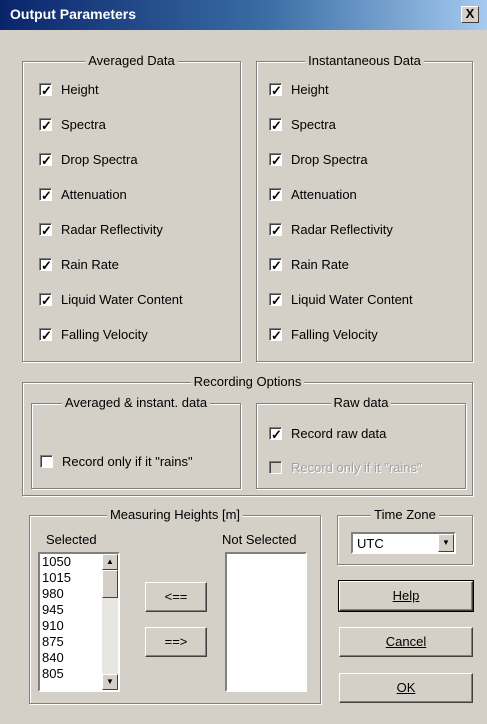  Describe the element at coordinates (403, 543) in the screenshot. I see `time-zone-select: UTC ▼` at that location.